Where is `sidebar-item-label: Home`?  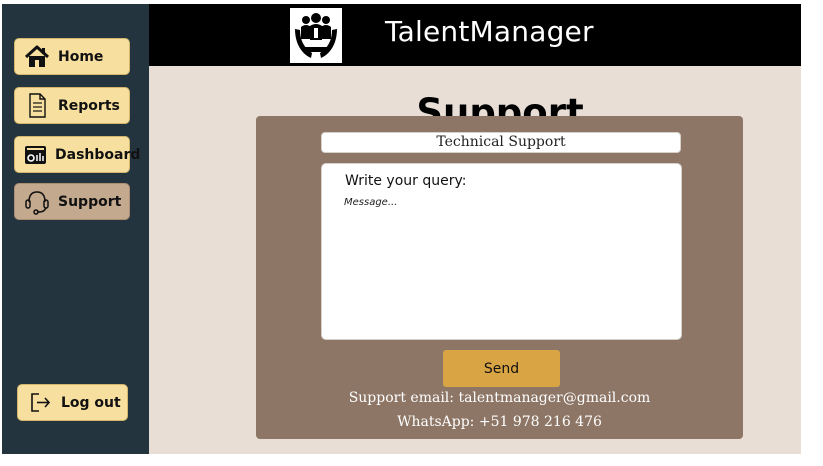
sidebar-item-label: Home is located at coordinates (81, 56).